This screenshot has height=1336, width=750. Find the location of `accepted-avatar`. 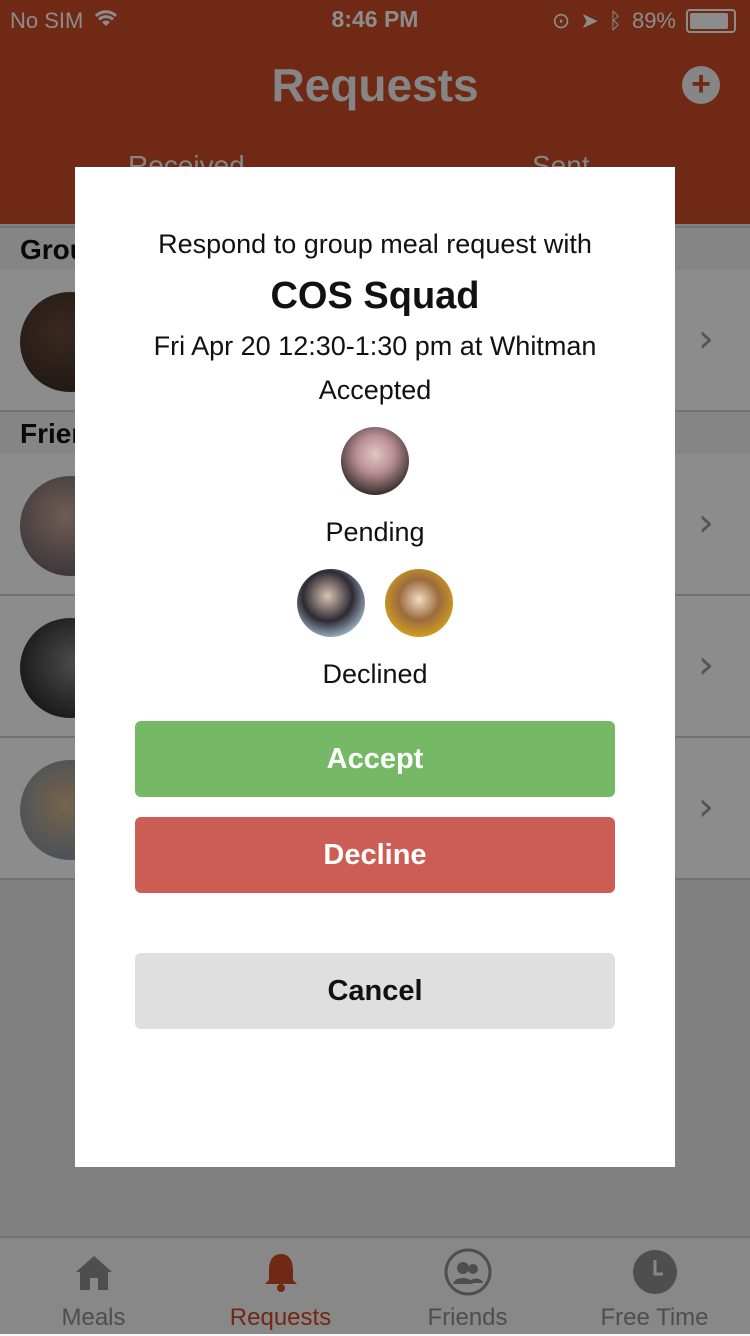

accepted-avatar is located at coordinates (375, 461).